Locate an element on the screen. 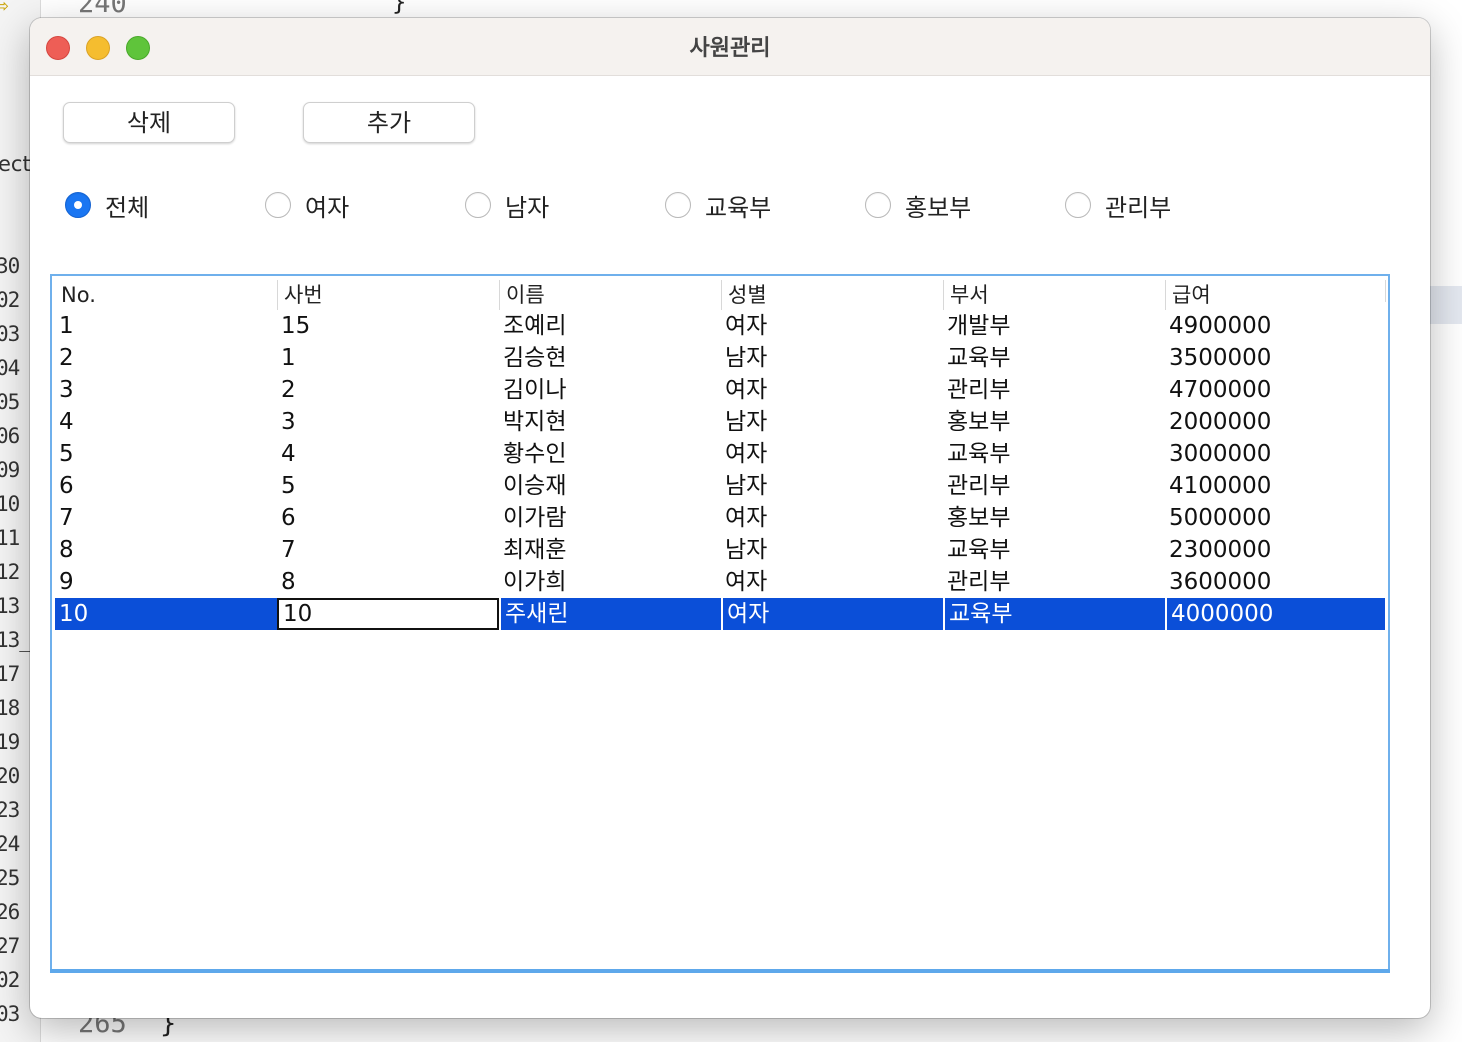  table-row: 9 8 이가희 여자 관리부 3600000 is located at coordinates (720, 582).